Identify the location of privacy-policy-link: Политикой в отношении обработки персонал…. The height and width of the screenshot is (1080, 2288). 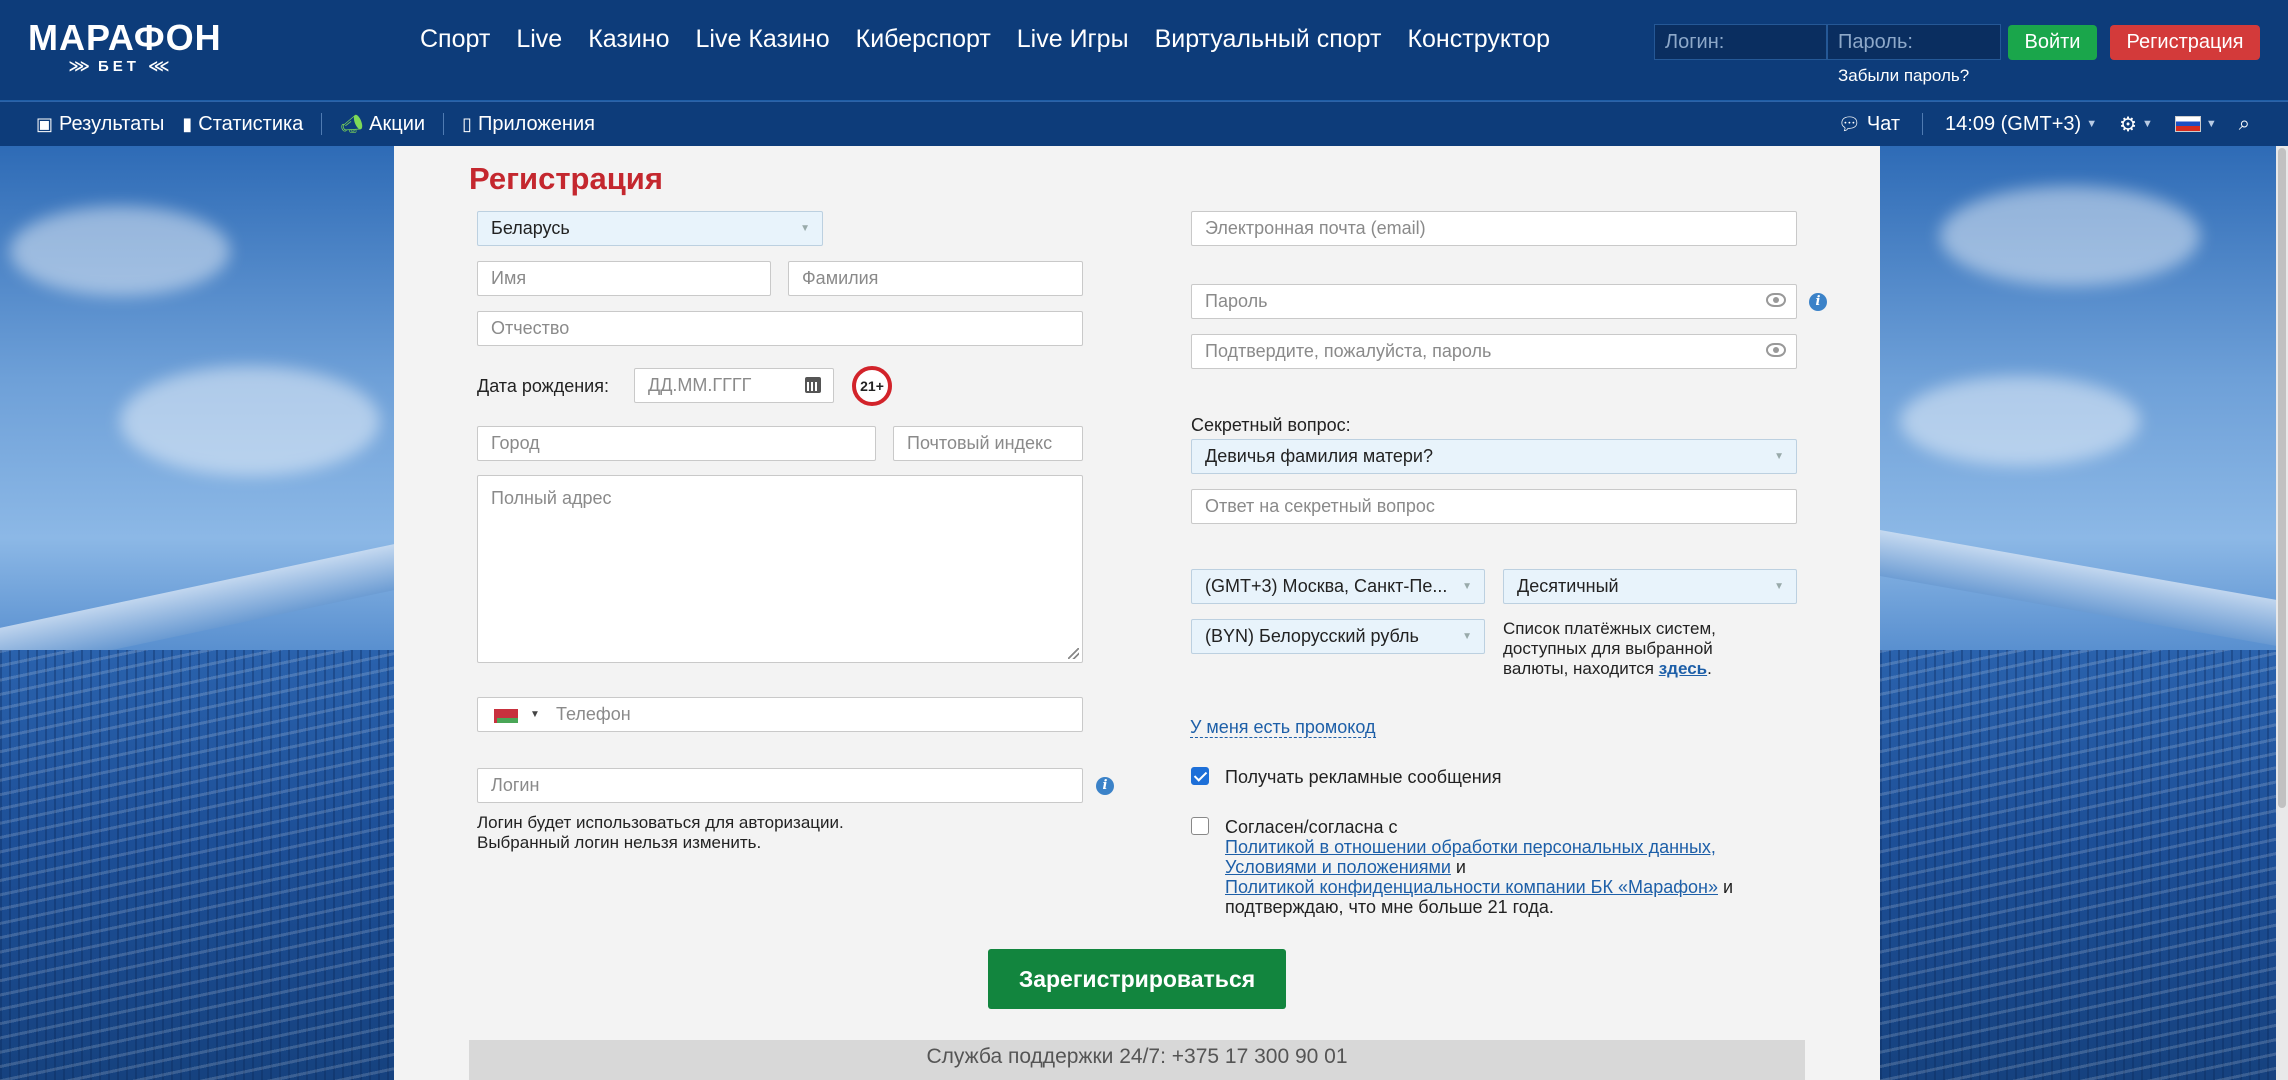
(1470, 847).